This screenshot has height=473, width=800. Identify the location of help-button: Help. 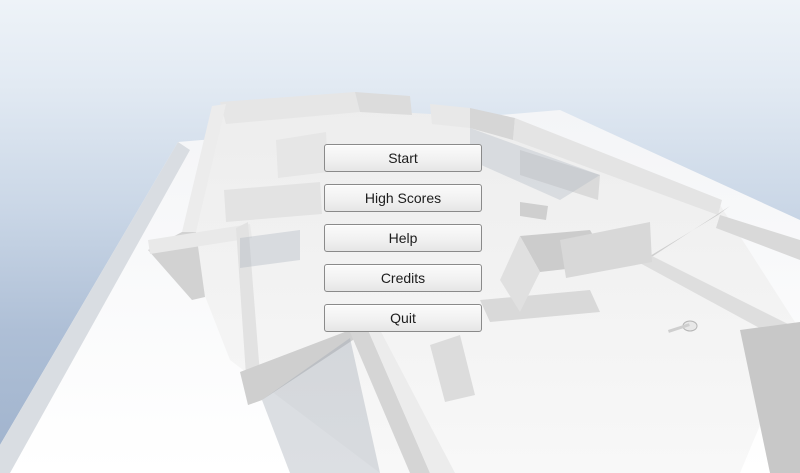
(403, 238).